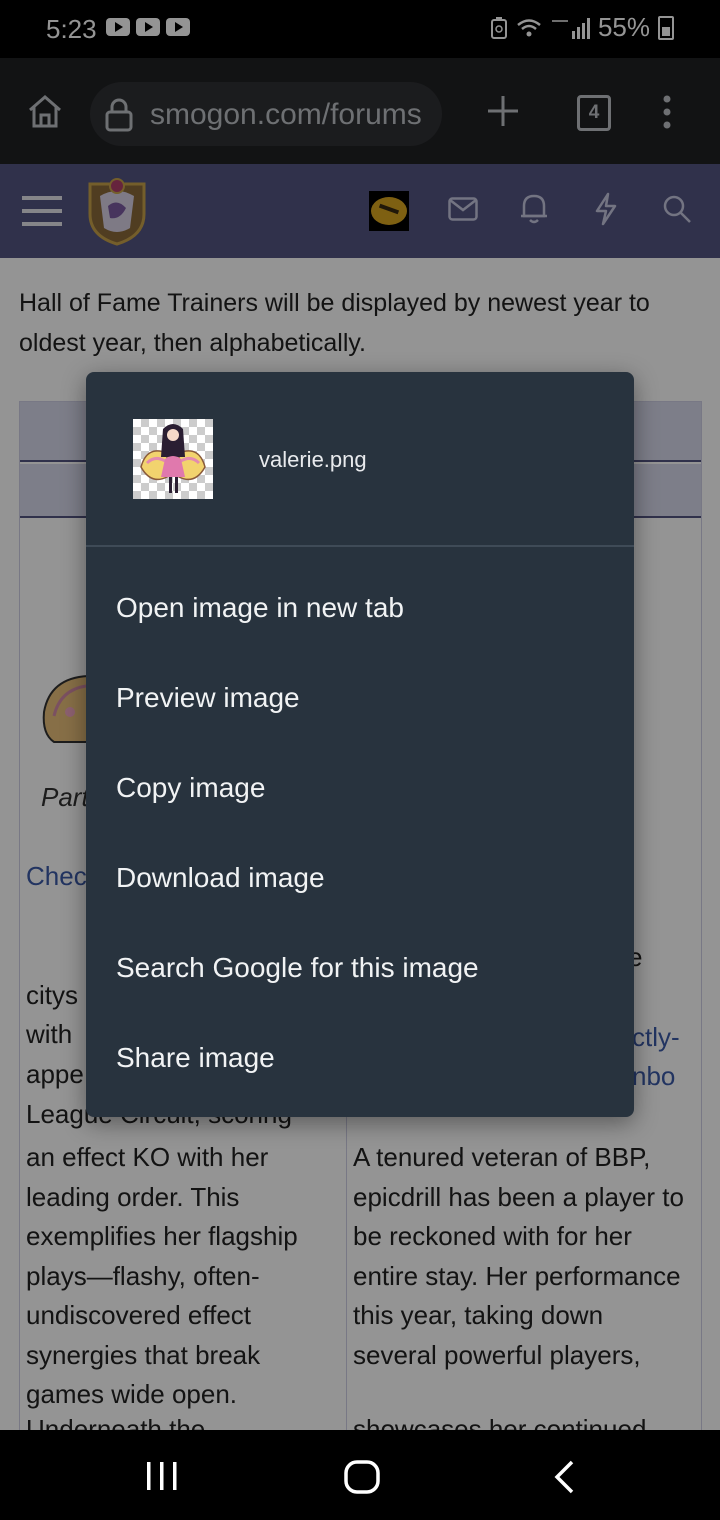 The image size is (720, 1520). What do you see at coordinates (360, 968) in the screenshot?
I see `search-google-image-item: Search Google for this image` at bounding box center [360, 968].